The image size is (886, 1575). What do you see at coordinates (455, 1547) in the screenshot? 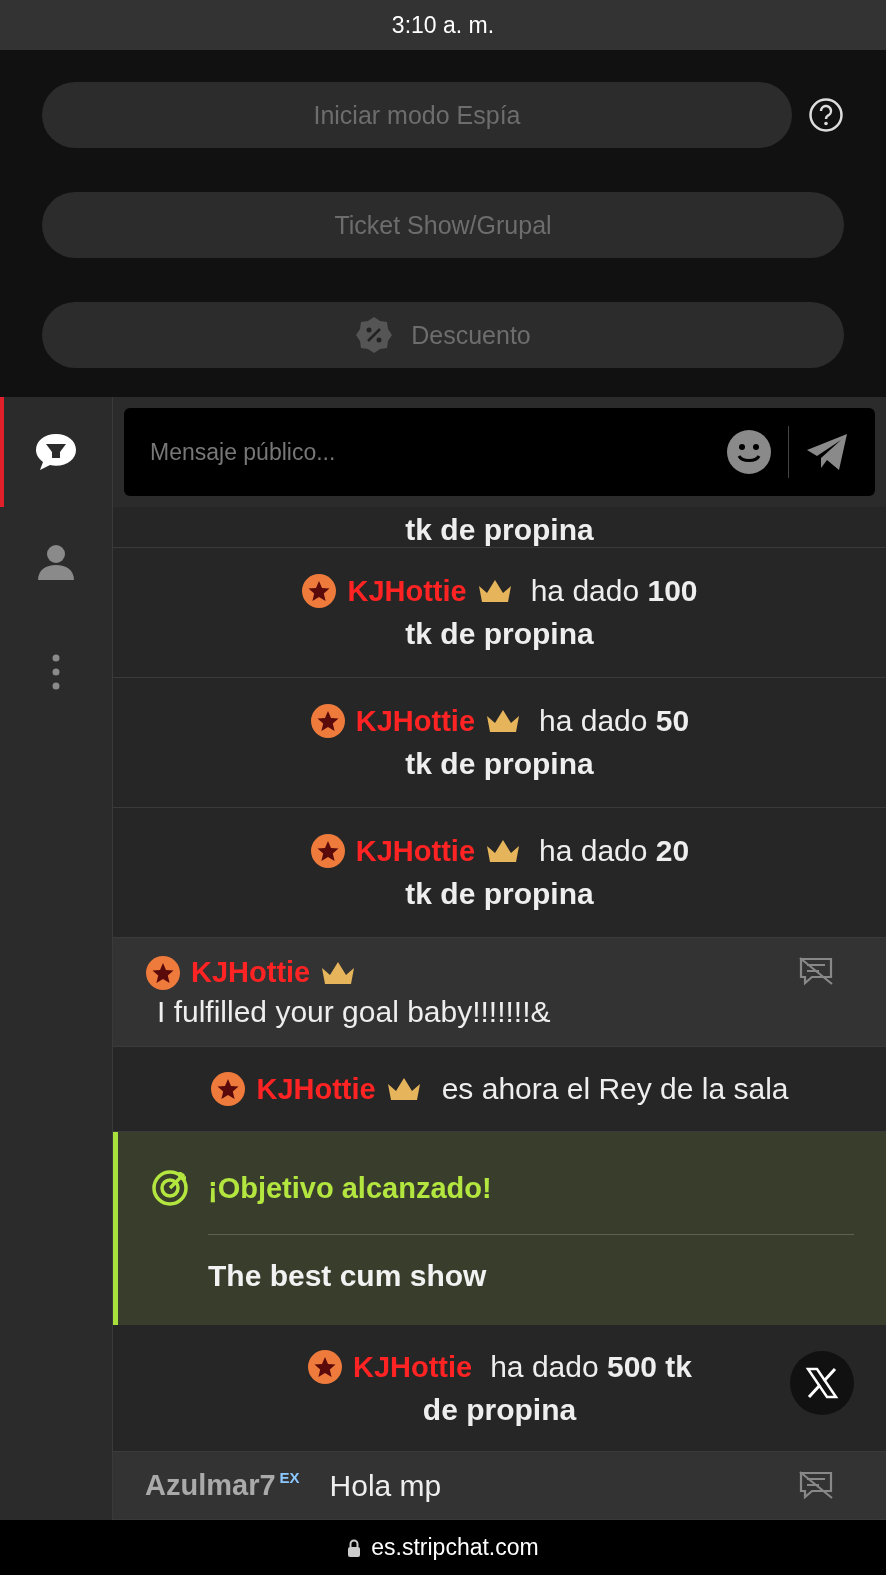
I see `url-text: es.stripchat.com` at bounding box center [455, 1547].